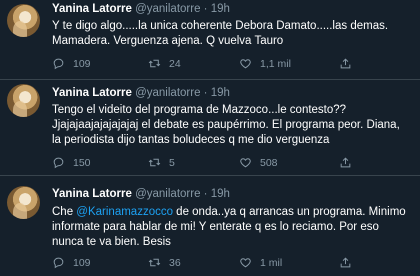  Describe the element at coordinates (275, 63) in the screenshot. I see `like-count: 1,1 mil` at that location.